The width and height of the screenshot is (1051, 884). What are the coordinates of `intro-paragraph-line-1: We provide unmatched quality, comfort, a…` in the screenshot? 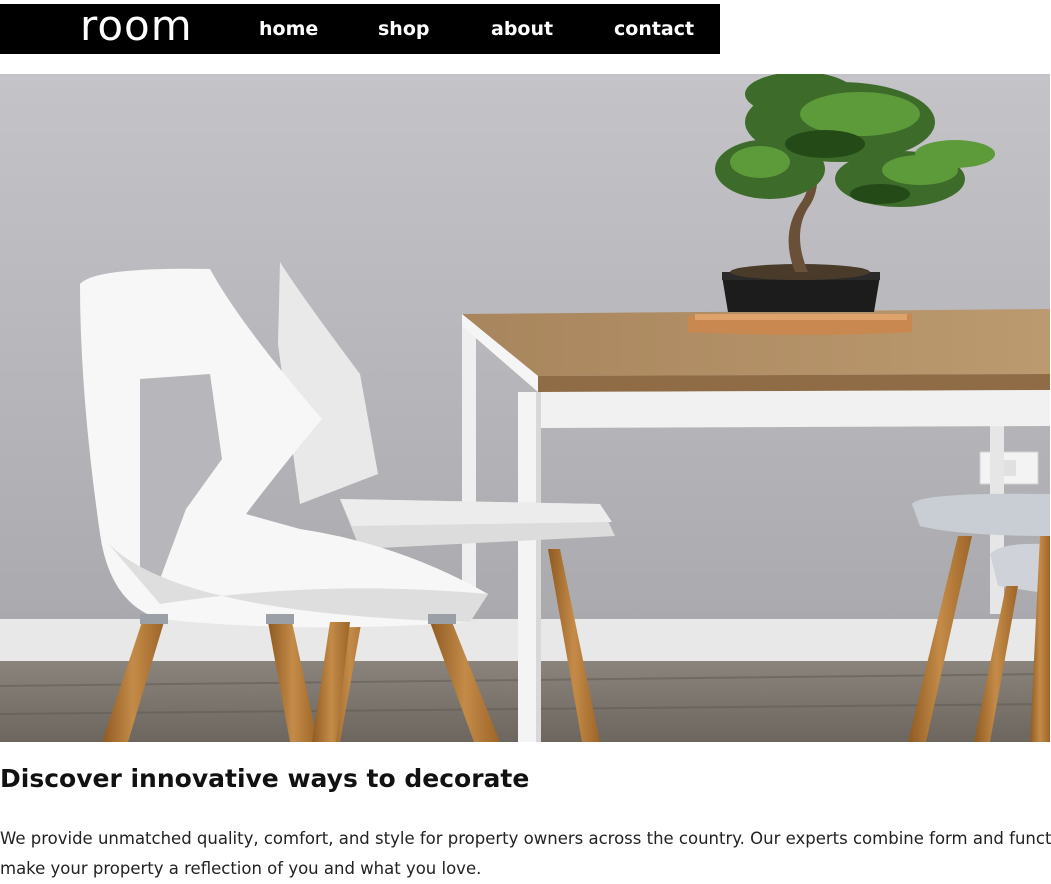 It's located at (525, 838).